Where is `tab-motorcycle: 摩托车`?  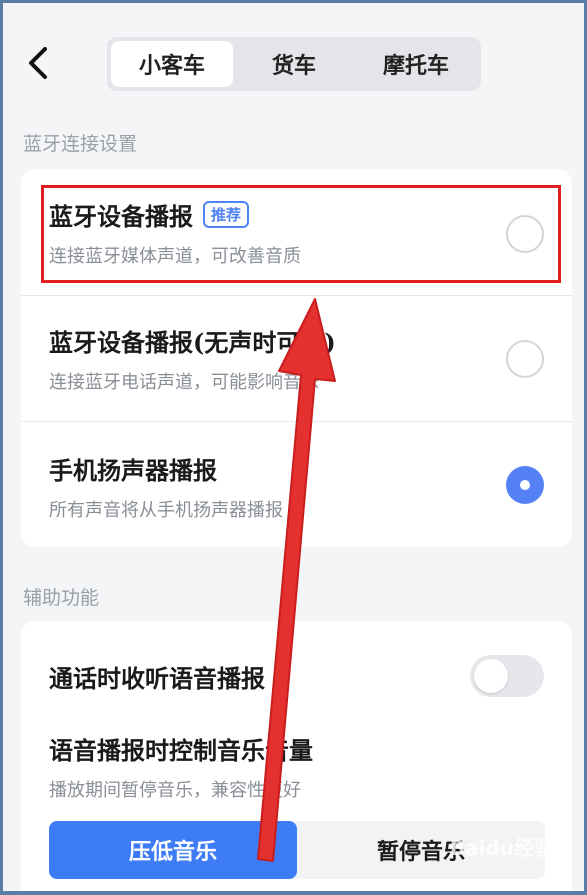 tab-motorcycle: 摩托车 is located at coordinates (416, 64).